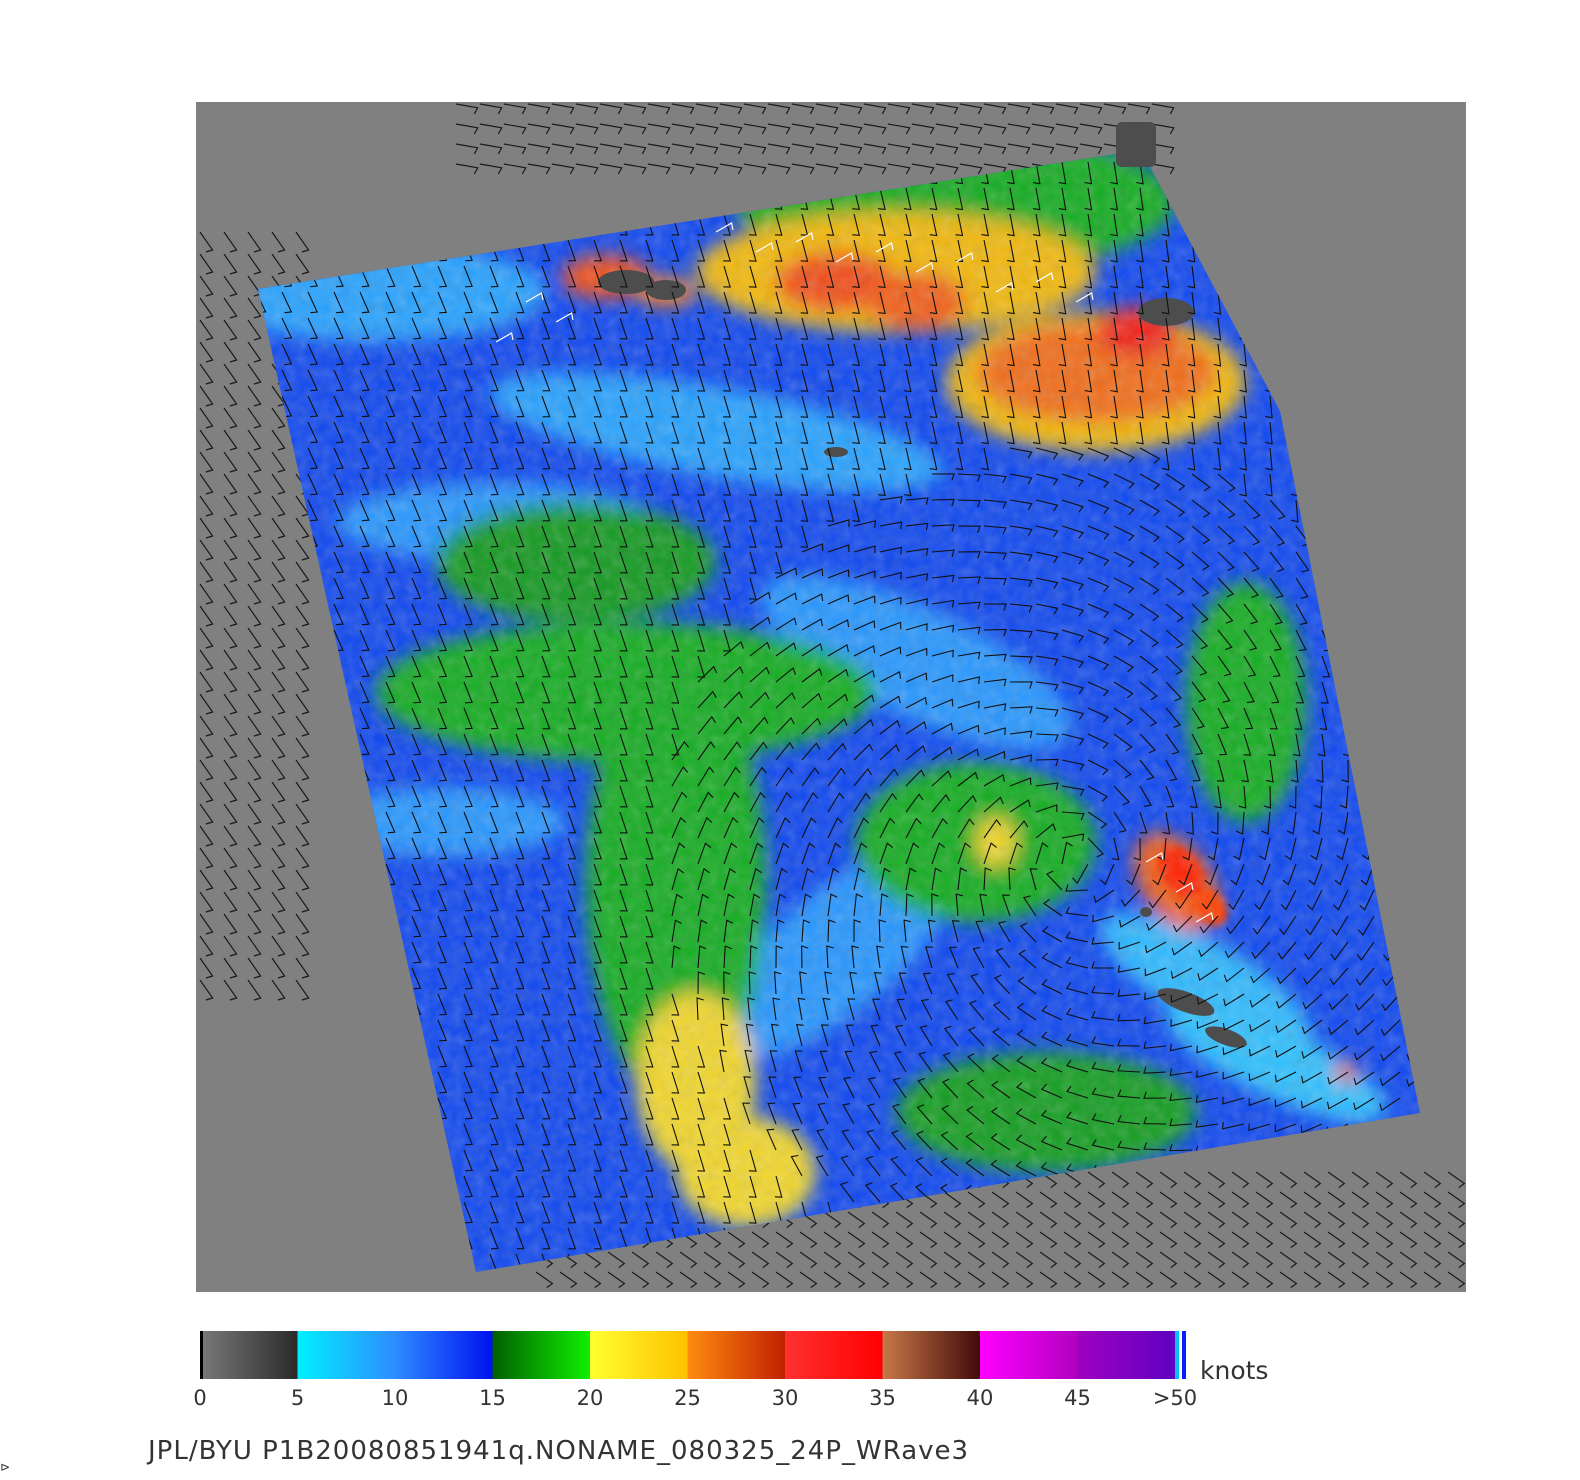 The height and width of the screenshot is (1480, 1580). I want to click on colorbar-tick-label: 20, so click(590, 1398).